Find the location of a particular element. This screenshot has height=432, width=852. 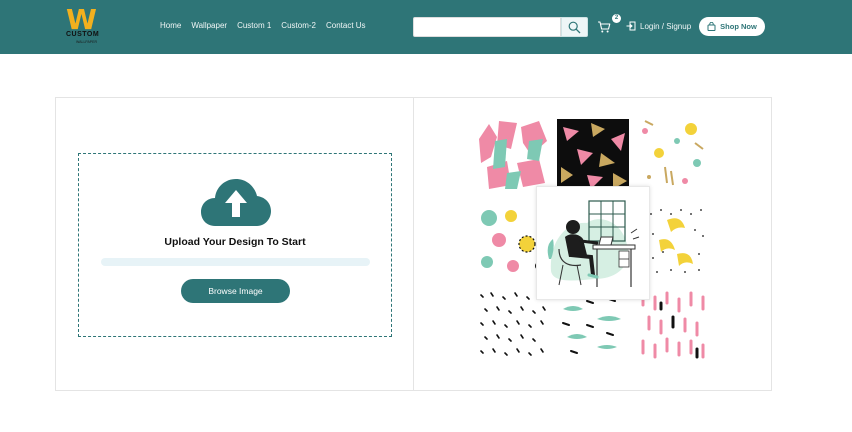

logo-tagline: WALLPAPER is located at coordinates (87, 42).